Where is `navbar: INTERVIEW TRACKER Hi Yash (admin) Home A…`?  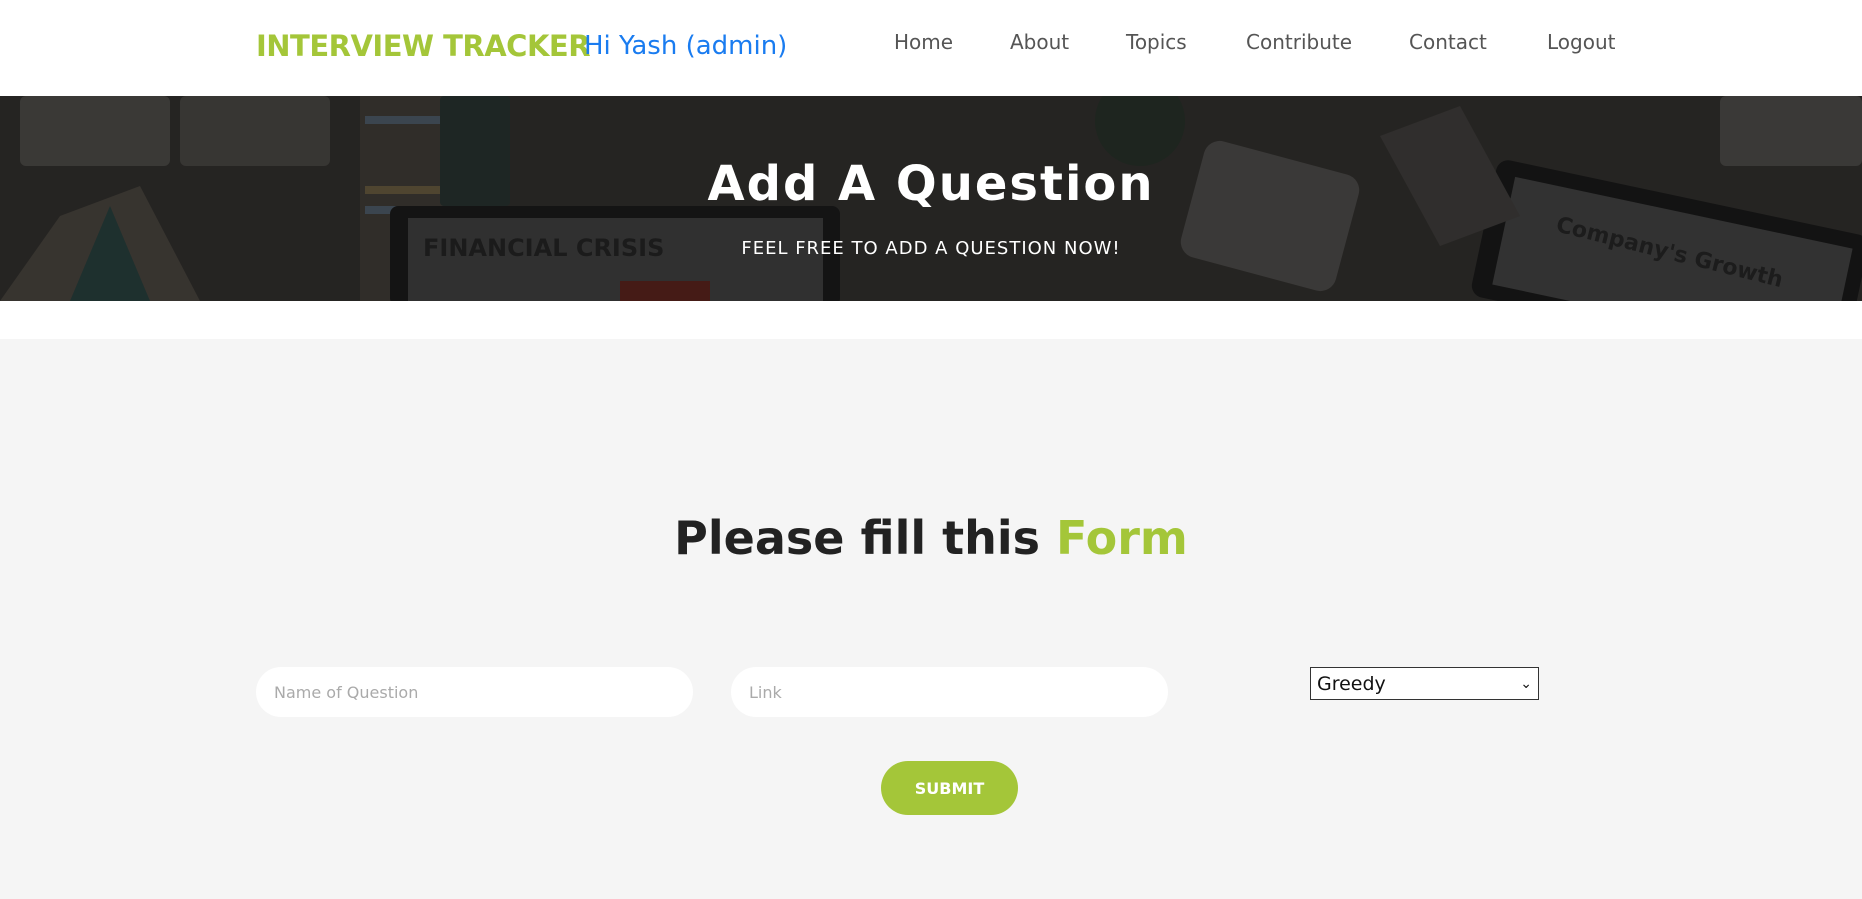
navbar: INTERVIEW TRACKER Hi Yash (admin) Home A… is located at coordinates (931, 48).